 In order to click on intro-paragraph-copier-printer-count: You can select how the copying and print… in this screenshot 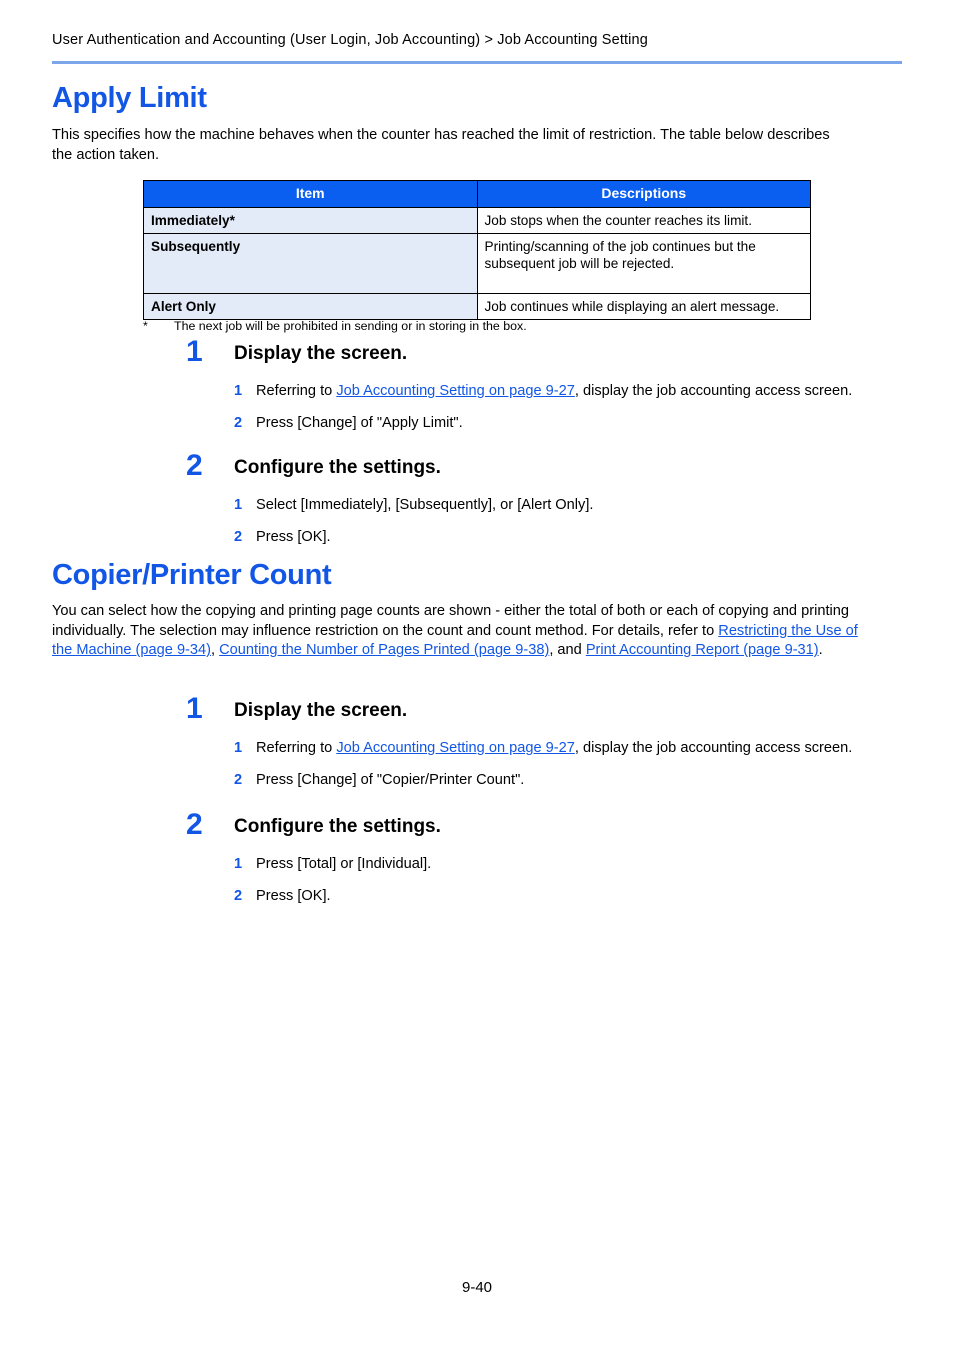, I will do `click(466, 631)`.